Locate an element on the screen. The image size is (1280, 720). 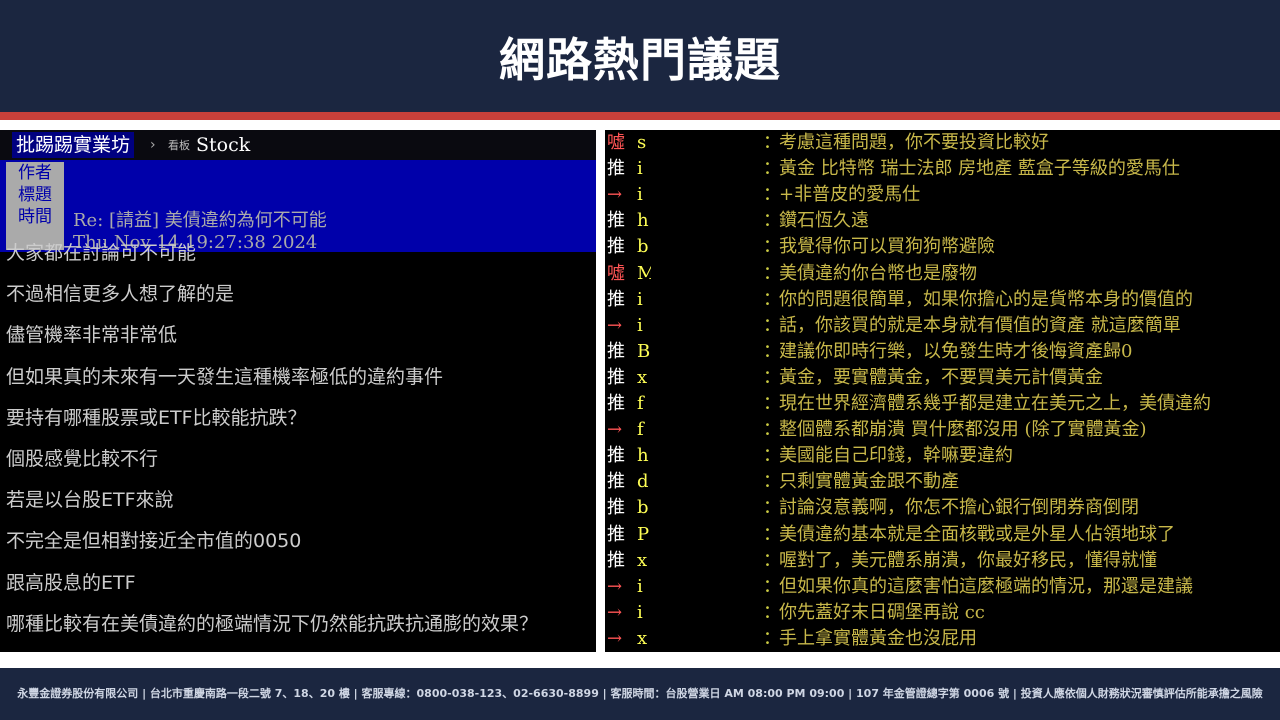
article-title: Re: [請益] 美債違約為何不可能 is located at coordinates (200, 220).